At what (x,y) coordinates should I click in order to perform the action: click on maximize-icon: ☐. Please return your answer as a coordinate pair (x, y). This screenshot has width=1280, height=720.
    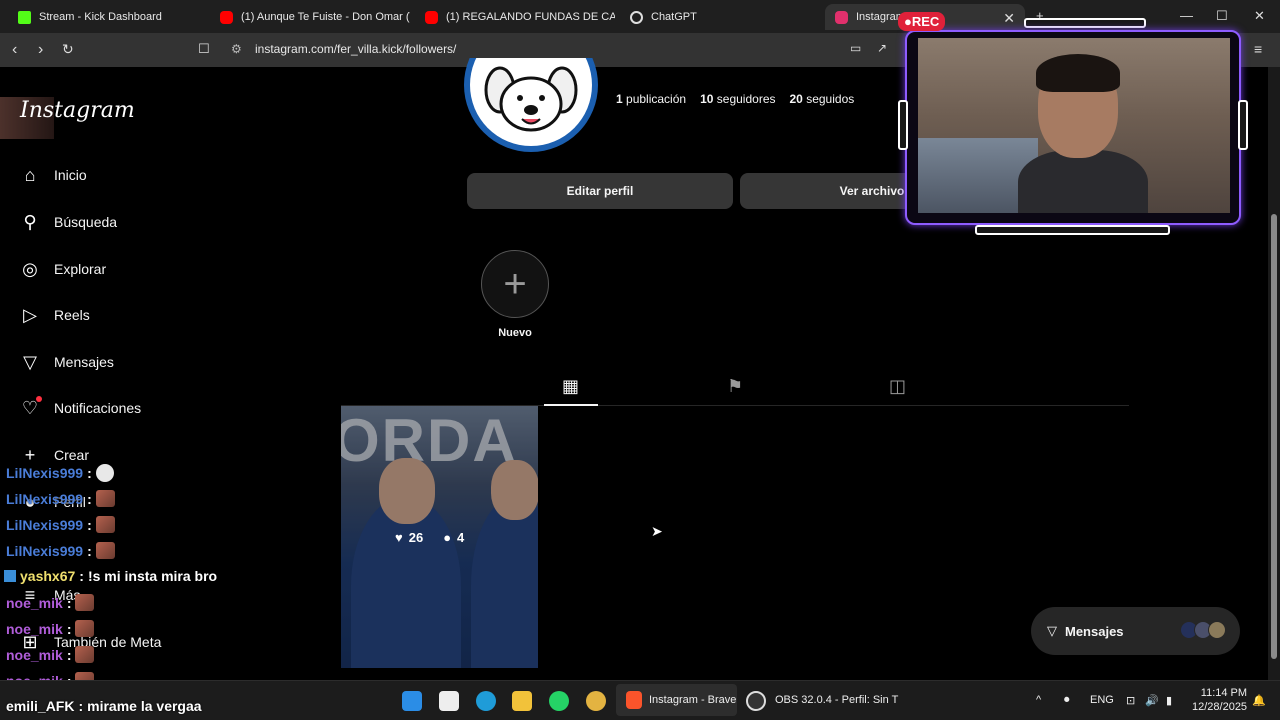
    Looking at the image, I should click on (1222, 16).